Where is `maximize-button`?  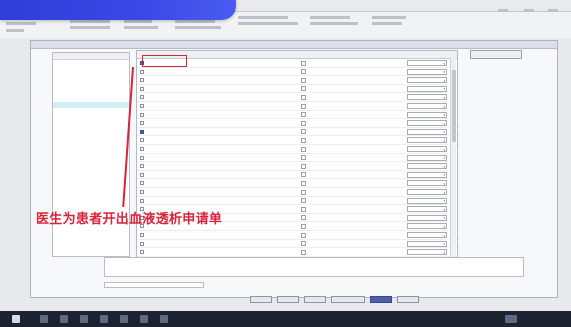 maximize-button is located at coordinates (529, 10).